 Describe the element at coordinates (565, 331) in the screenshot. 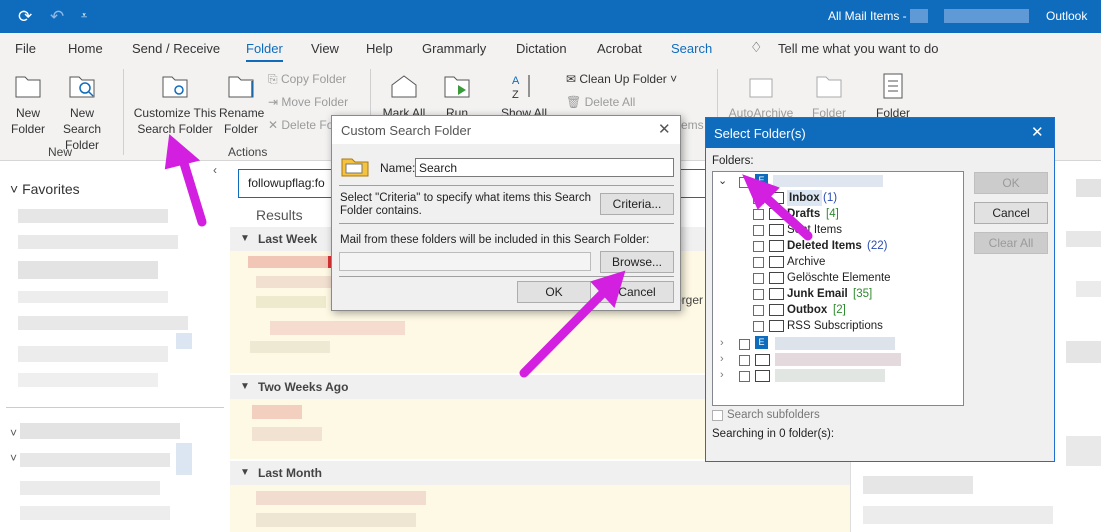

I see `arrow-browse` at that location.